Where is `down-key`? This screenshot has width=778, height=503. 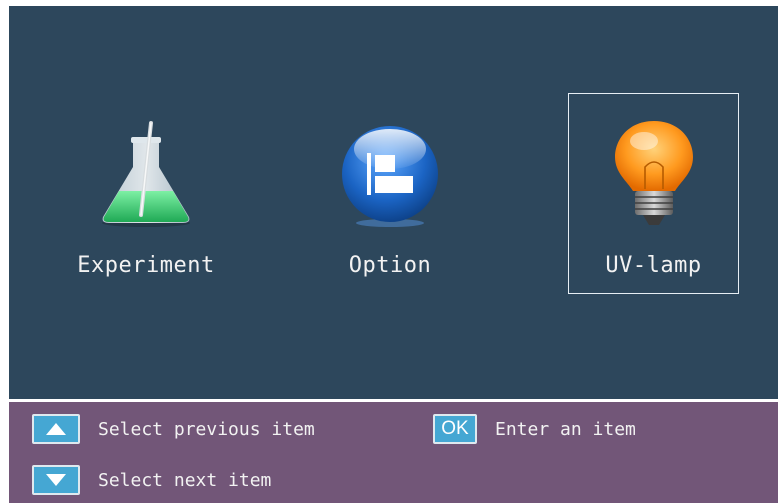
down-key is located at coordinates (56, 480).